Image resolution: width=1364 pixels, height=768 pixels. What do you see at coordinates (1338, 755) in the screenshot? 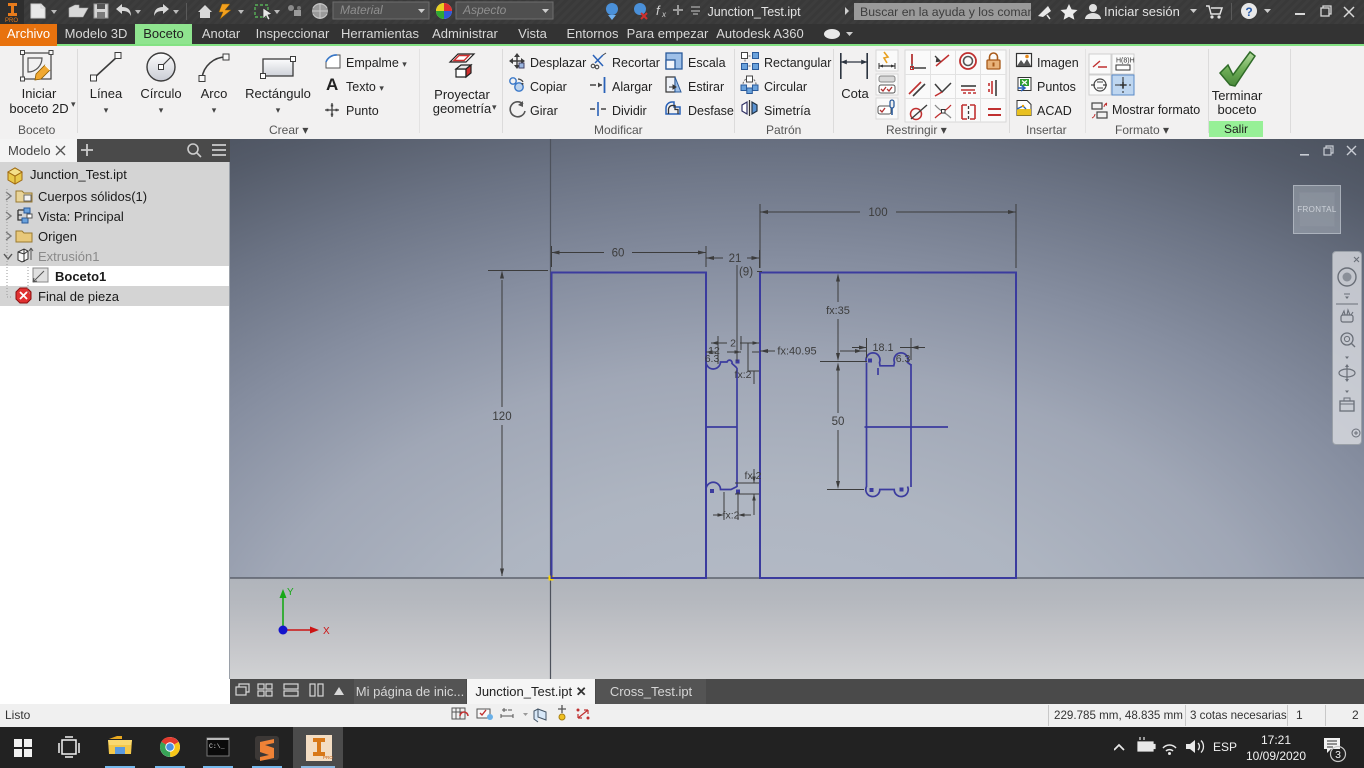
I see `svg-text: 3` at bounding box center [1338, 755].